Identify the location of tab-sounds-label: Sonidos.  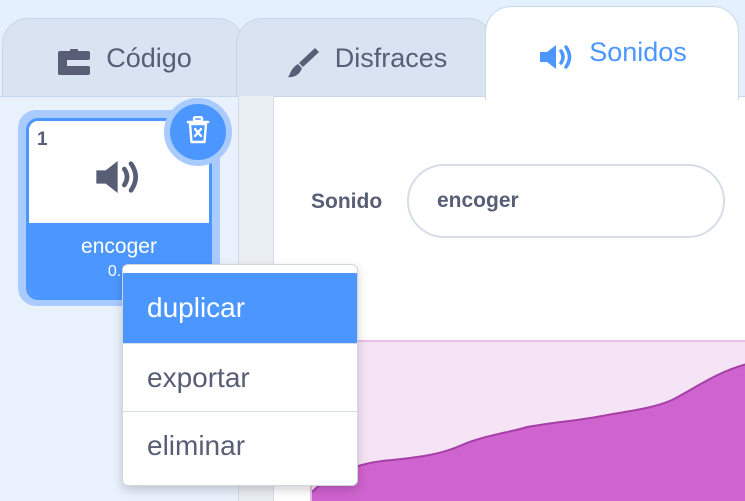
(638, 52).